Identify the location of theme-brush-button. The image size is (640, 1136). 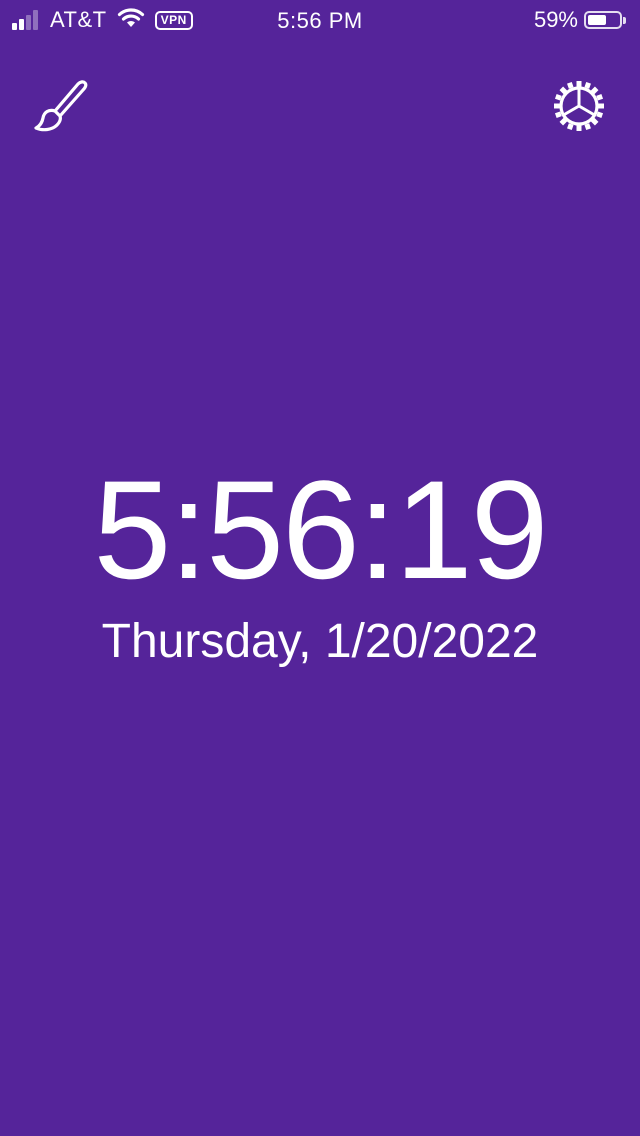
(60, 106).